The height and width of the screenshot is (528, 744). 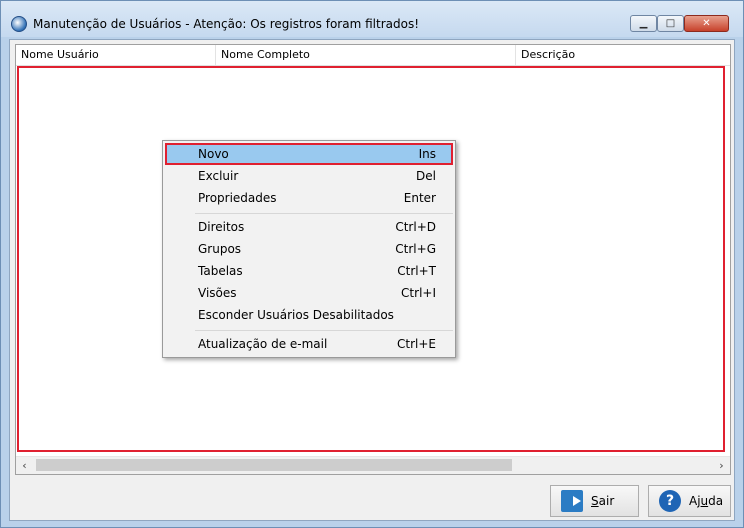 I want to click on grid-header: Nome Usuário Nome Completo Descrição, so click(x=373, y=55).